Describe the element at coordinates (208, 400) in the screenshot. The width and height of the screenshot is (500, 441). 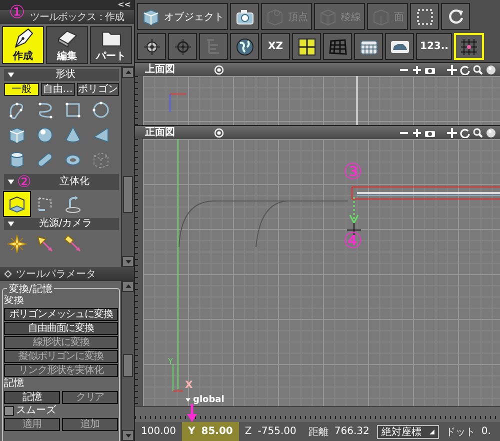
I see `coordinate-space-label: global` at that location.